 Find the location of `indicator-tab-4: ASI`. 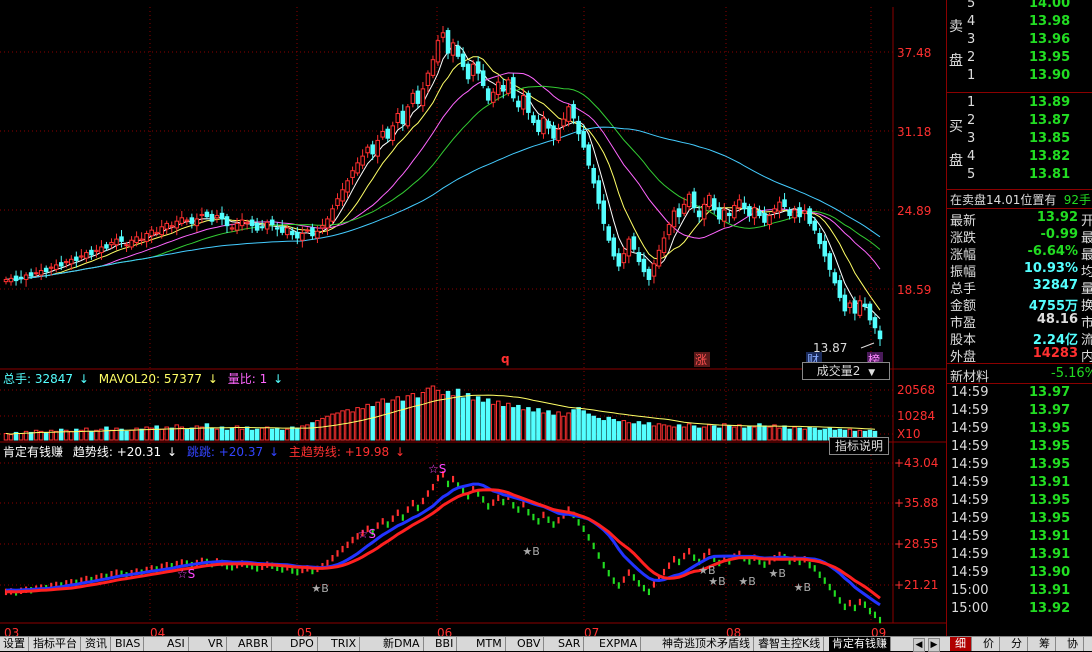

indicator-tab-4: ASI is located at coordinates (176, 644).